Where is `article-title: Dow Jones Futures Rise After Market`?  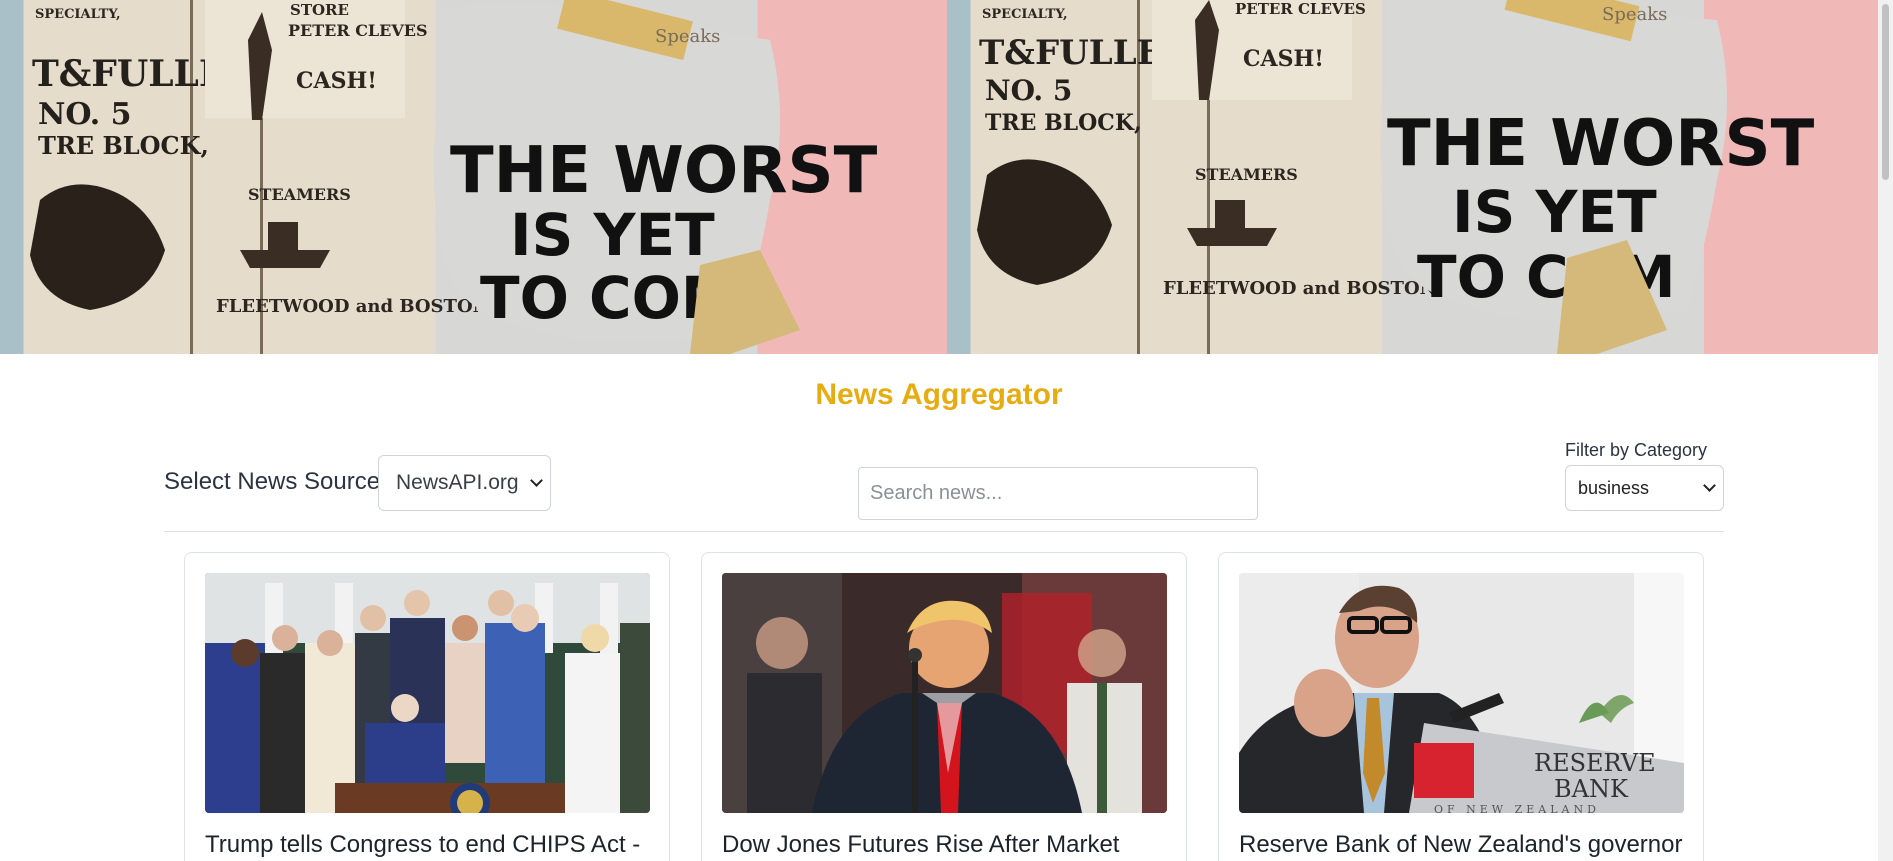 article-title: Dow Jones Futures Rise After Market is located at coordinates (947, 845).